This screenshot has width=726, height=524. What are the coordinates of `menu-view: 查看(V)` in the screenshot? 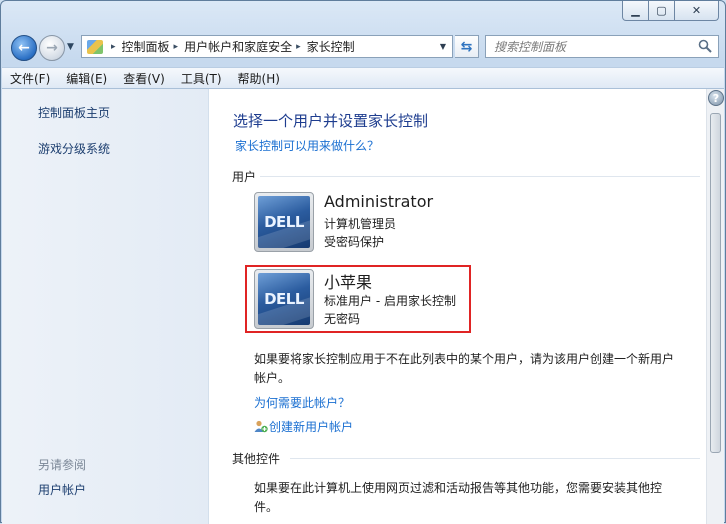 It's located at (144, 78).